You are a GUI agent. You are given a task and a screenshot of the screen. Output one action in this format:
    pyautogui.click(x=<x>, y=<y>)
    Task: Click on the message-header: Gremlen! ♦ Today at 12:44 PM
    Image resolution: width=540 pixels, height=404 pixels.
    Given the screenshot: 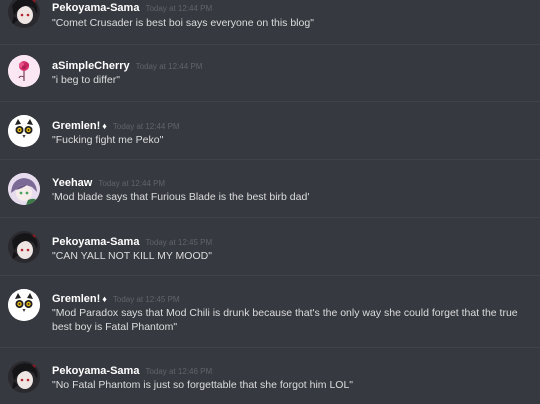 What is the action you would take?
    pyautogui.click(x=116, y=126)
    